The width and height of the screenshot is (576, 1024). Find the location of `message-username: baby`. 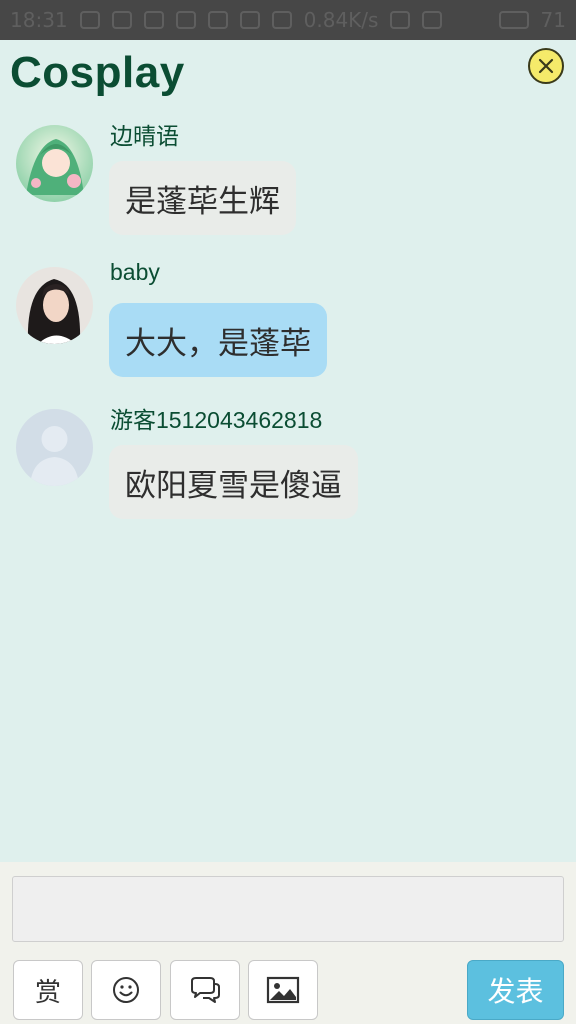

message-username: baby is located at coordinates (135, 272).